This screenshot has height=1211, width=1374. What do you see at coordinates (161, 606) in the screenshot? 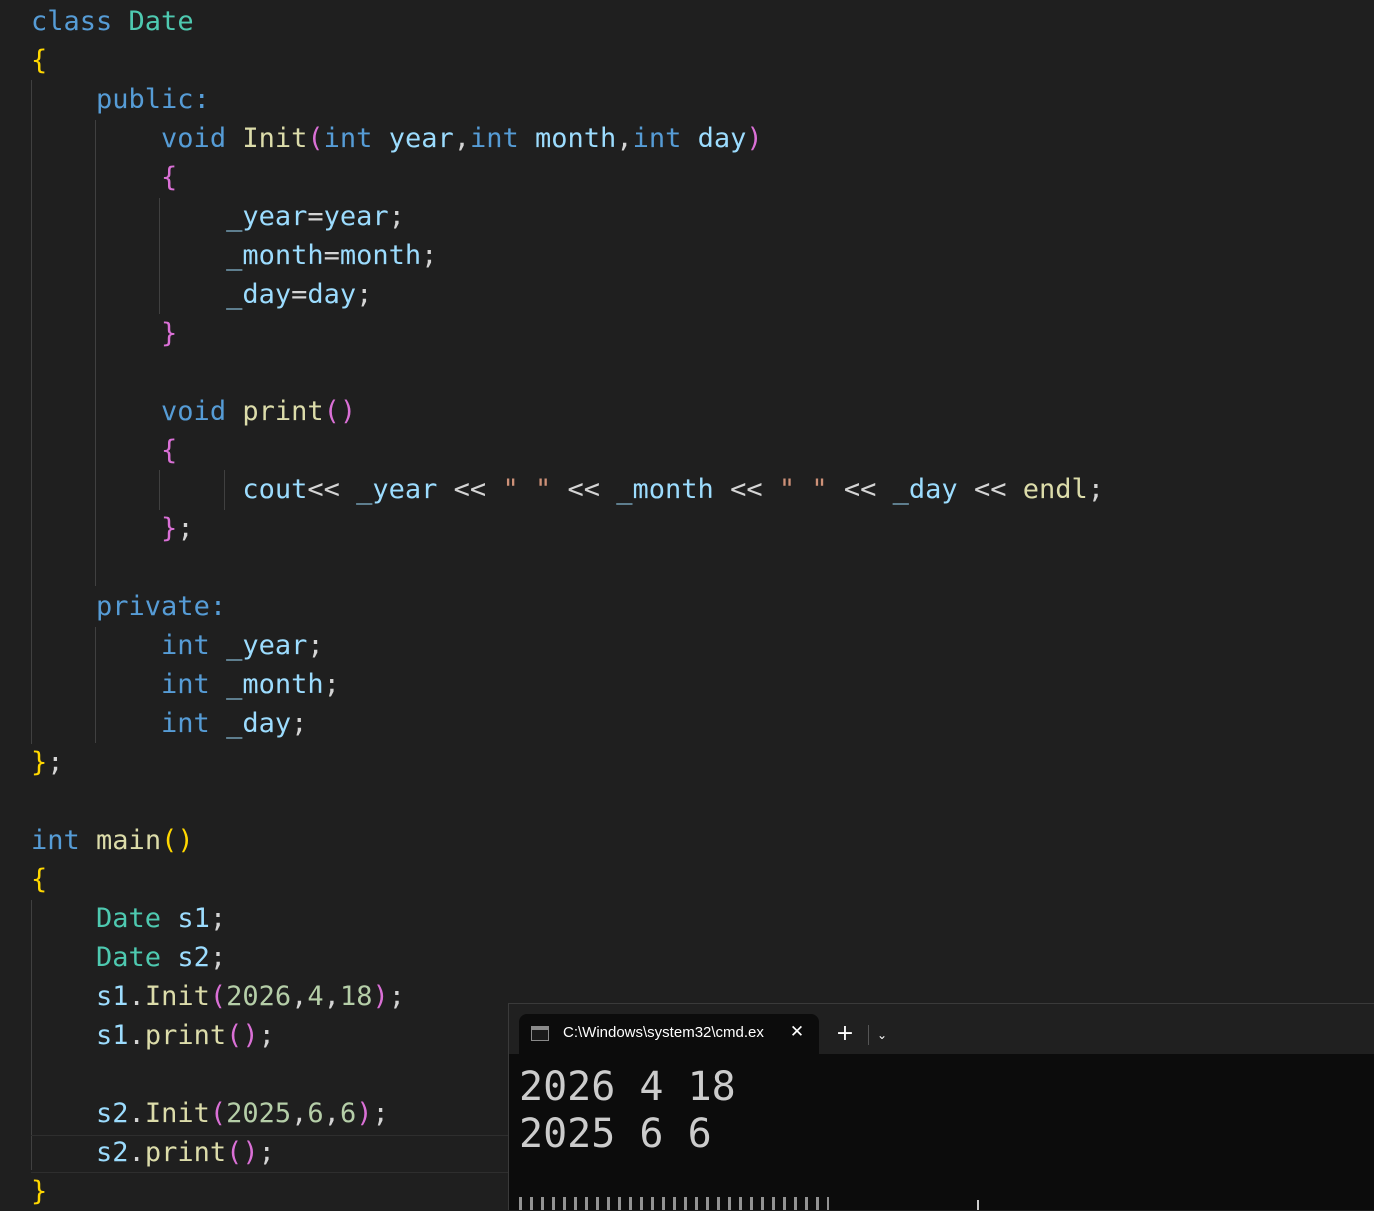
I see `private-label: private:` at bounding box center [161, 606].